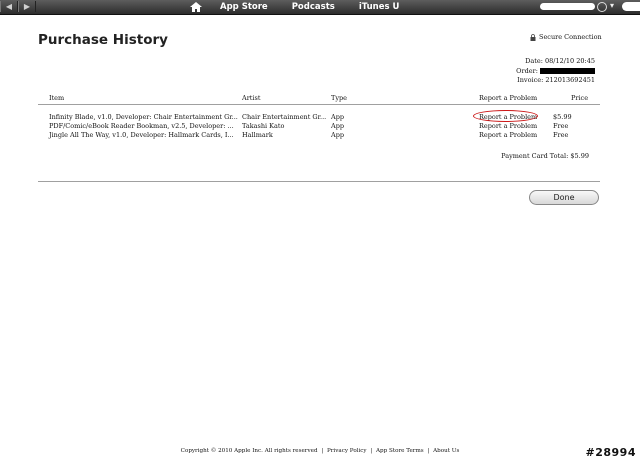 This screenshot has height=461, width=640. Describe the element at coordinates (196, 7) in the screenshot. I see `home-icon` at that location.